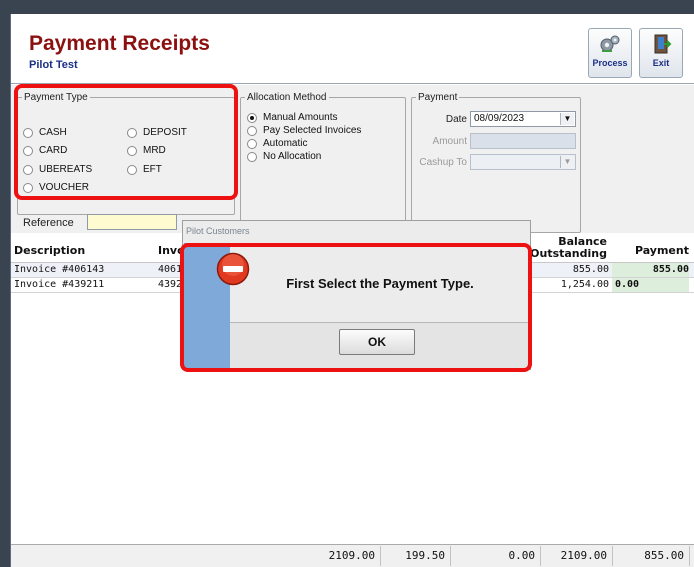 The height and width of the screenshot is (567, 694). I want to click on process-label: Process, so click(610, 63).